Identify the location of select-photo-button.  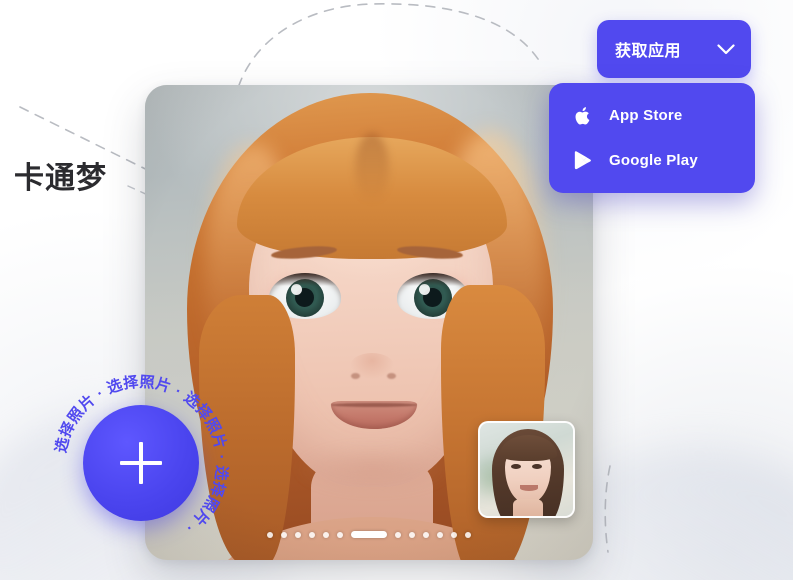
(141, 463).